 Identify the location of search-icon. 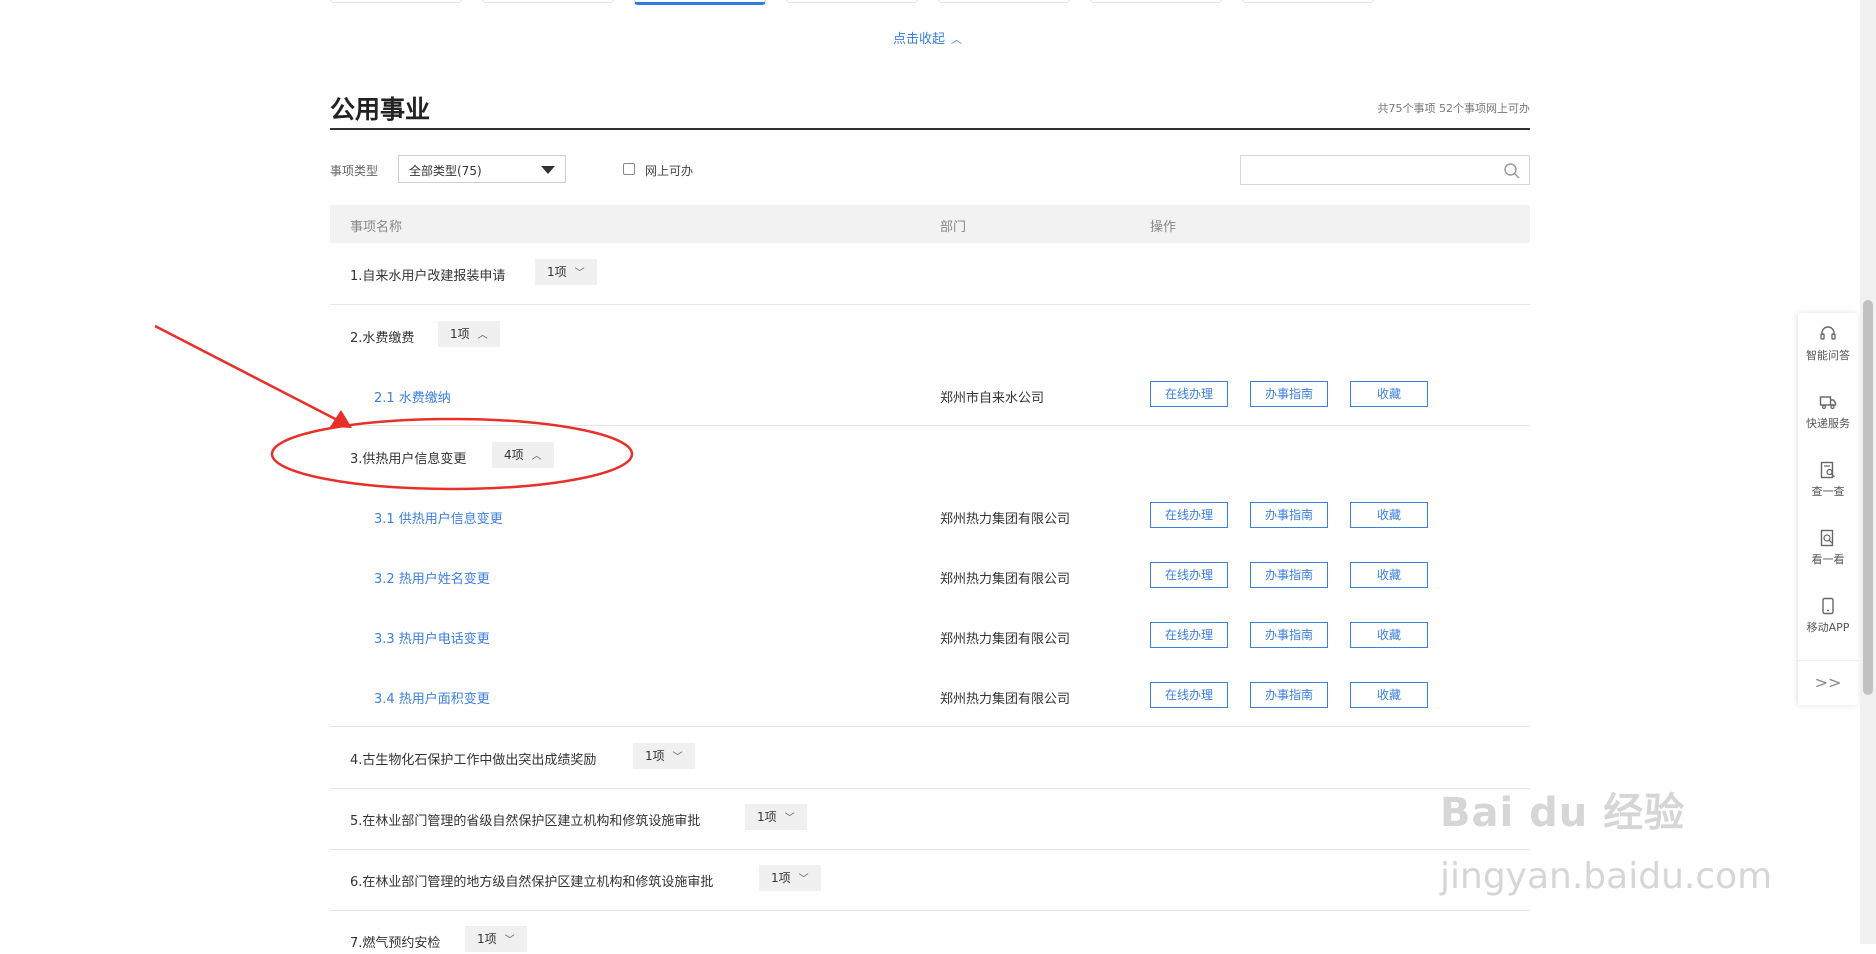
(1512, 171).